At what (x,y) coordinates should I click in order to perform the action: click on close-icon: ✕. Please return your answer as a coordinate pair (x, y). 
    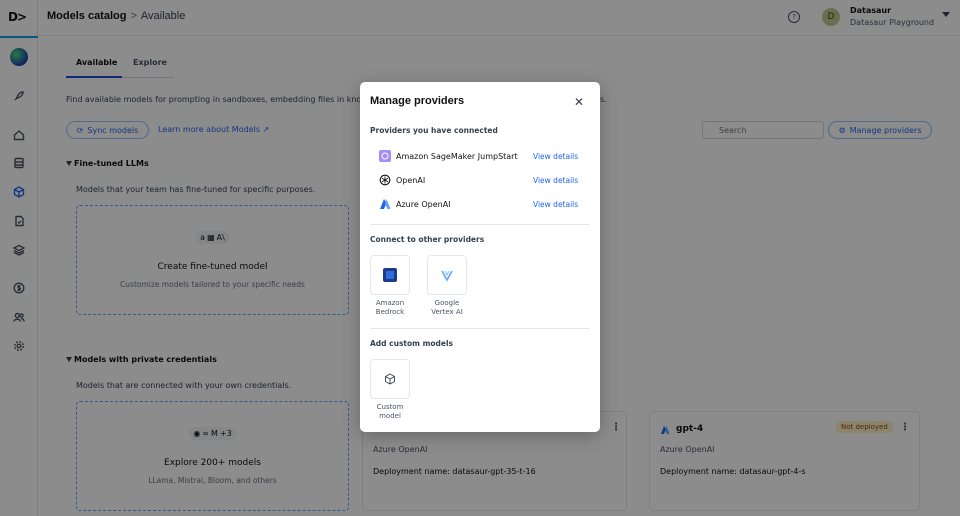
    Looking at the image, I should click on (579, 102).